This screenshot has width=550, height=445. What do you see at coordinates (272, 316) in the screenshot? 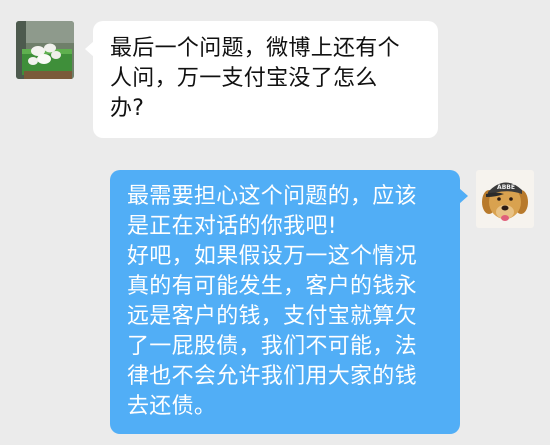
I see `message-text-line: 远是客户的钱，支付宝就算欠` at bounding box center [272, 316].